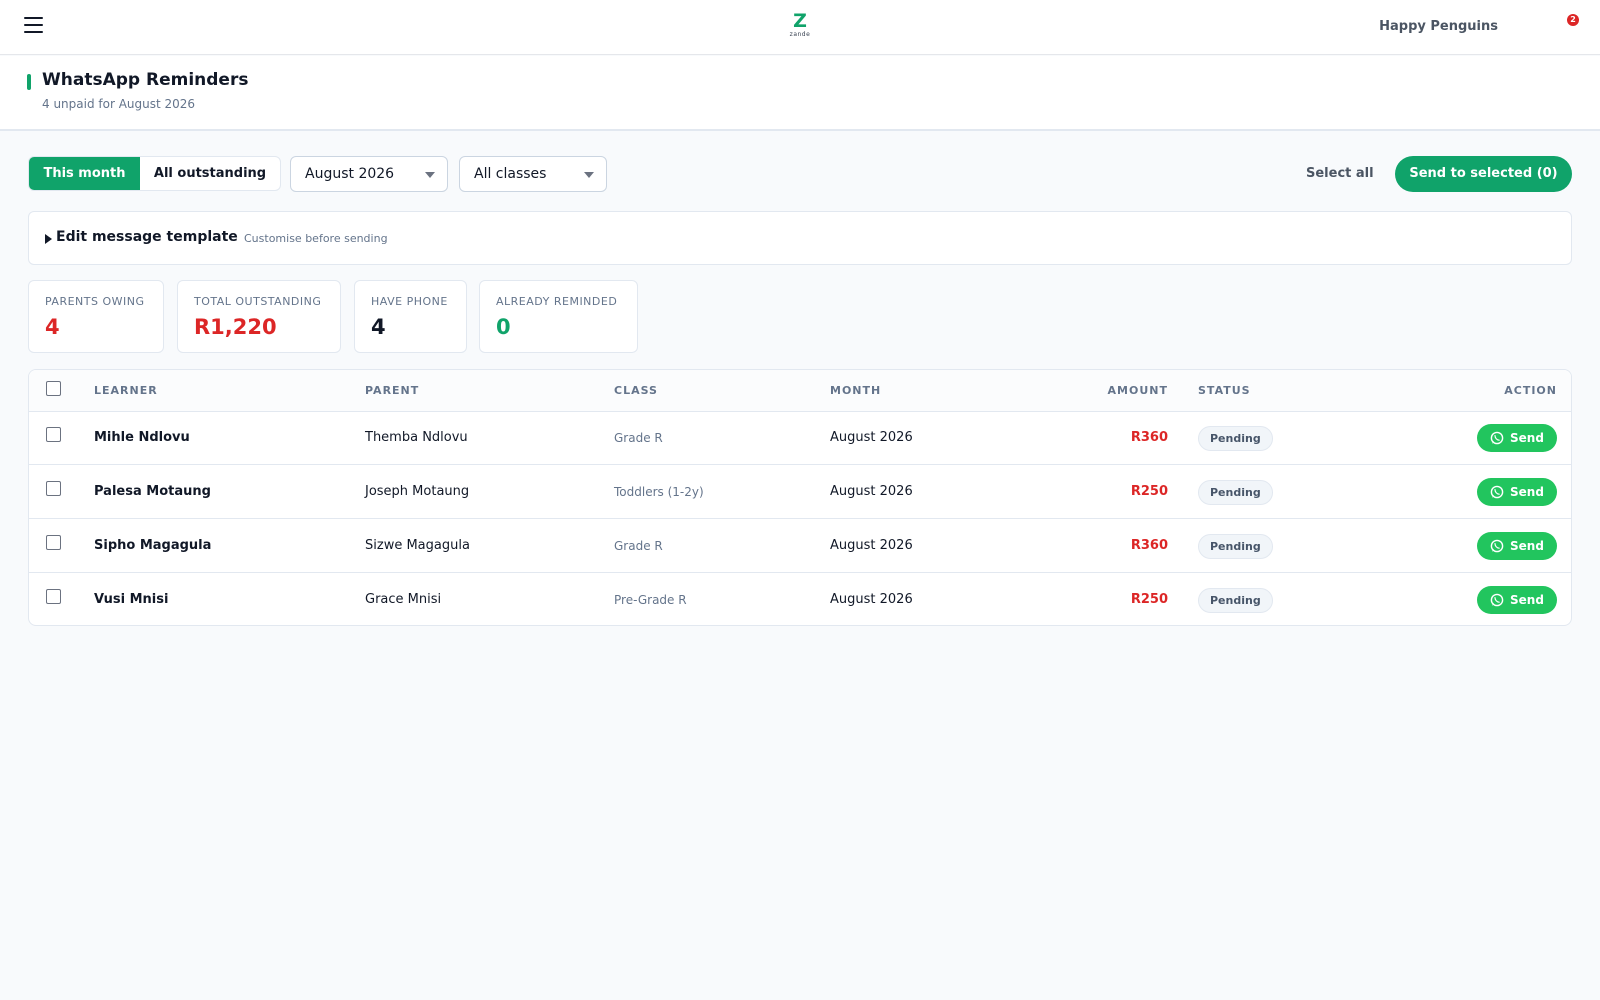  I want to click on column-header-class: CLASS, so click(636, 390).